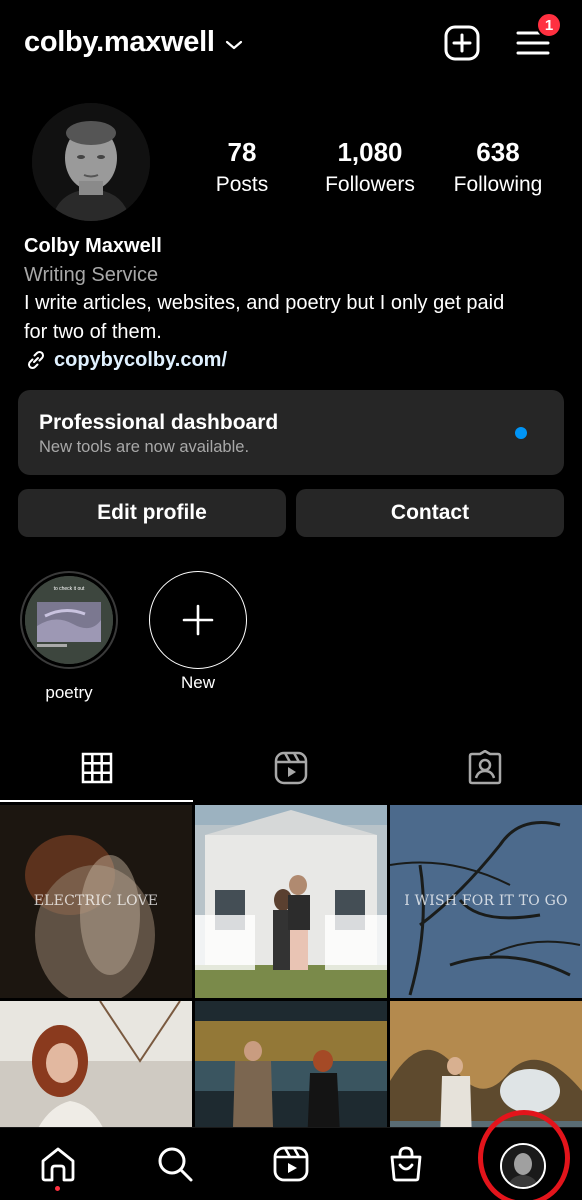 The height and width of the screenshot is (1200, 582). I want to click on chevron-down-icon, so click(234, 45).